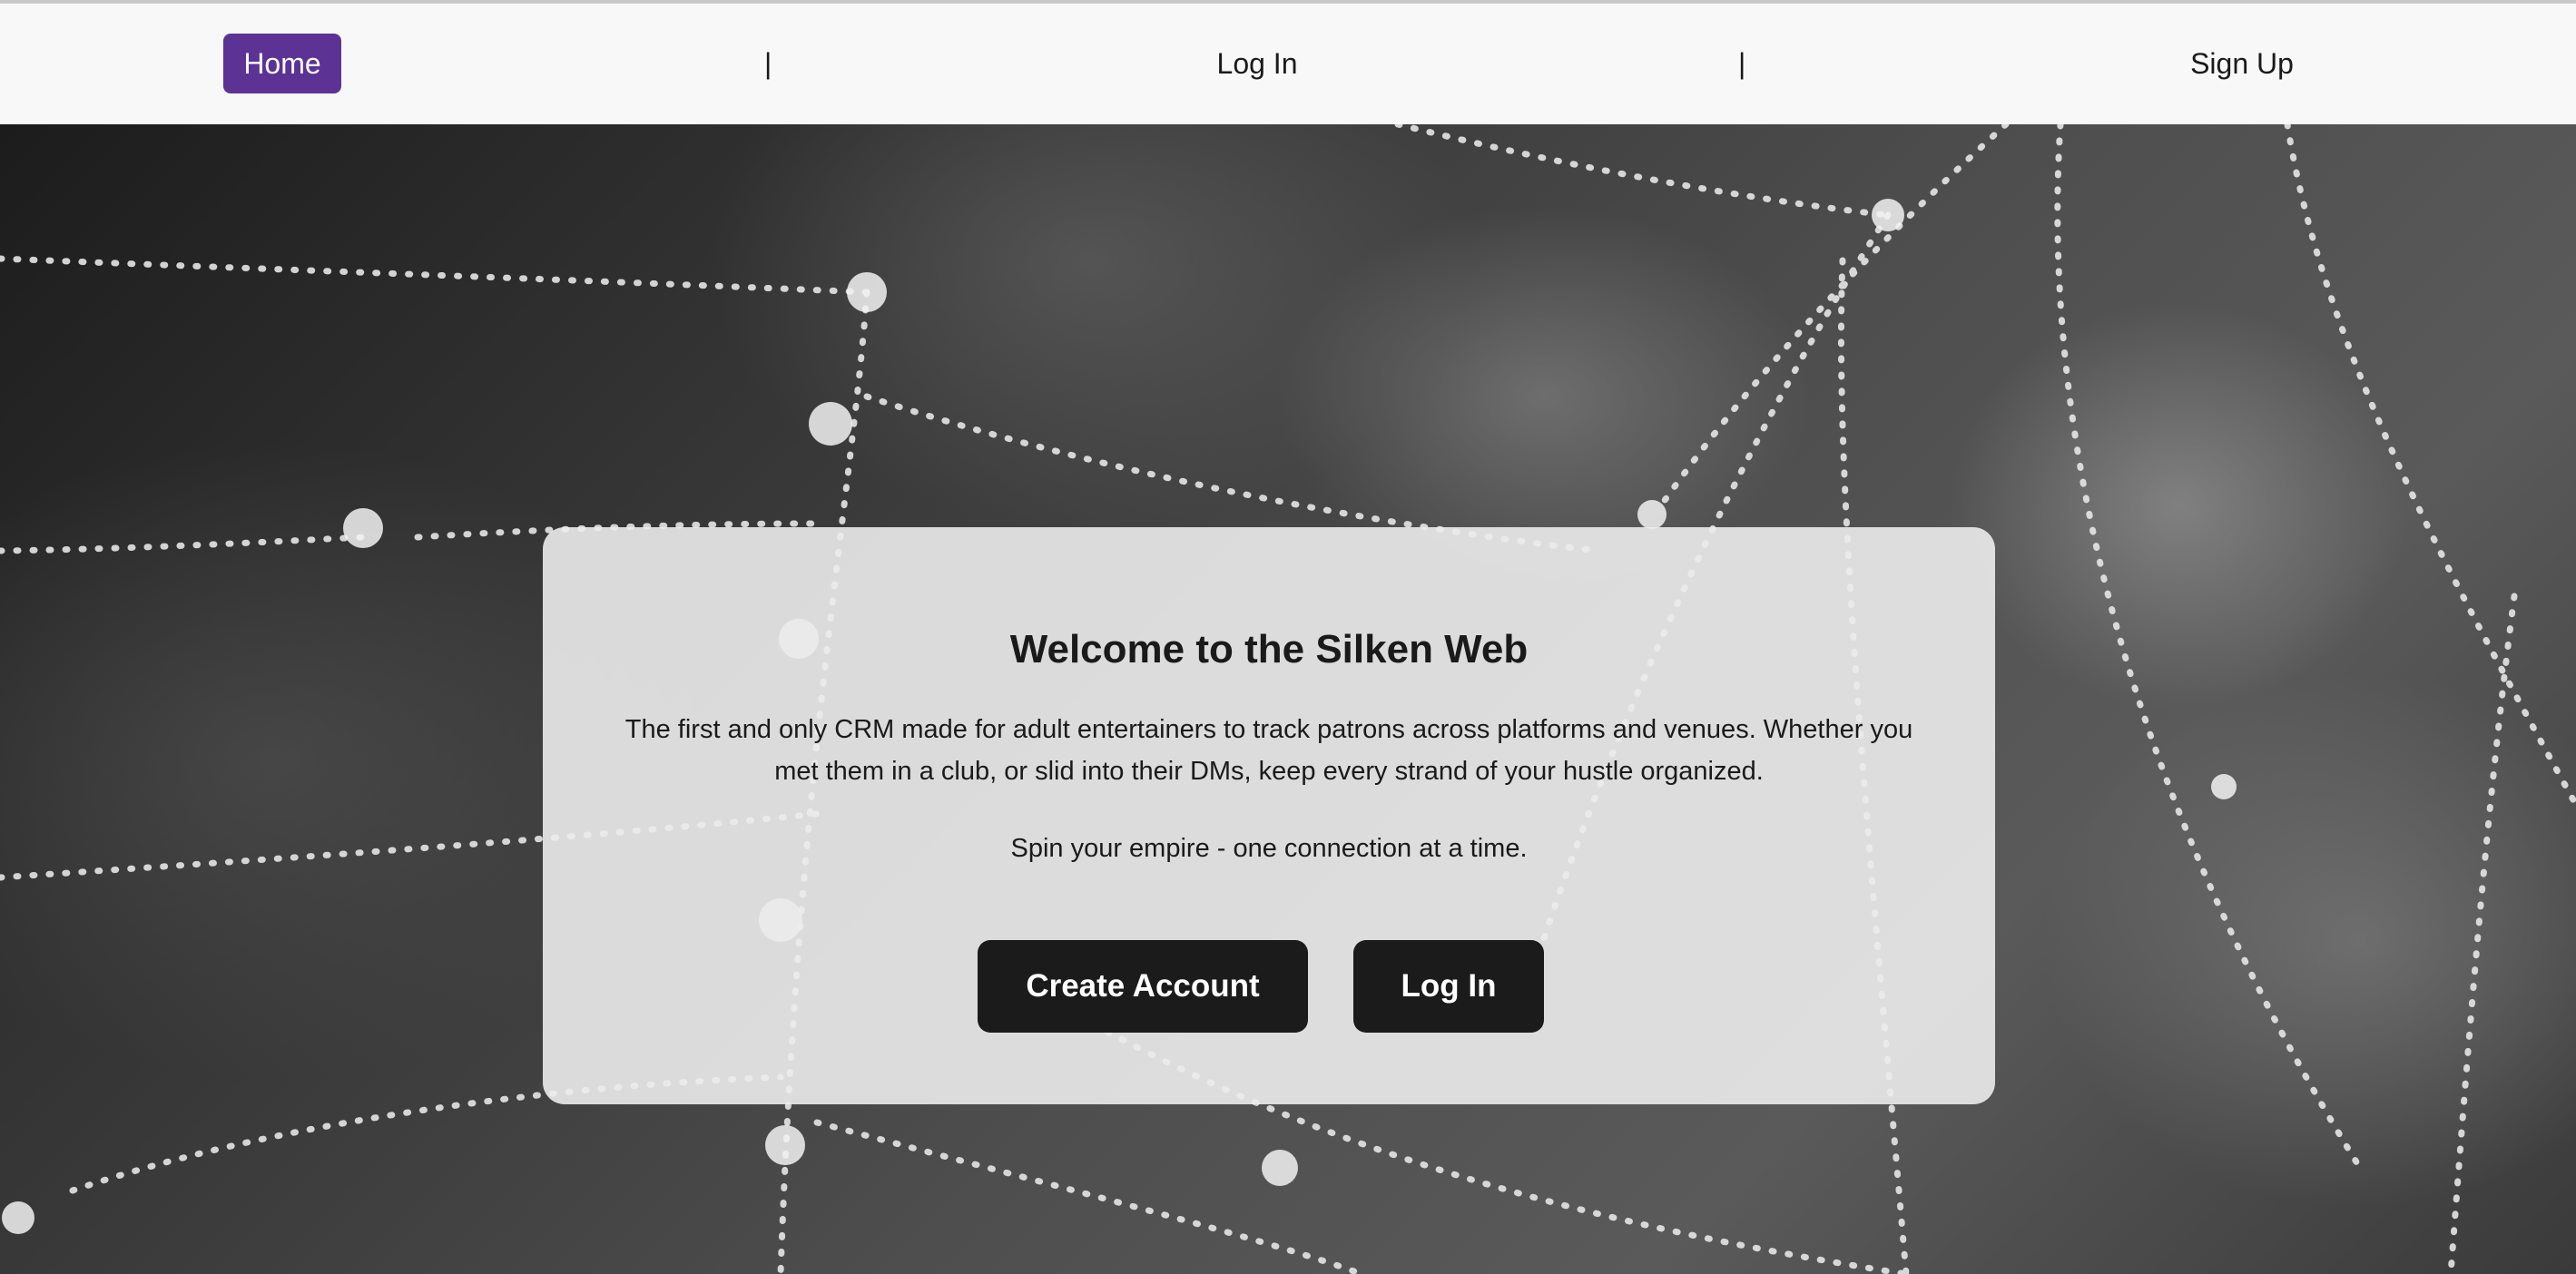 This screenshot has height=1274, width=2576. Describe the element at coordinates (2242, 63) in the screenshot. I see `nav-signup-link: Sign Up` at that location.